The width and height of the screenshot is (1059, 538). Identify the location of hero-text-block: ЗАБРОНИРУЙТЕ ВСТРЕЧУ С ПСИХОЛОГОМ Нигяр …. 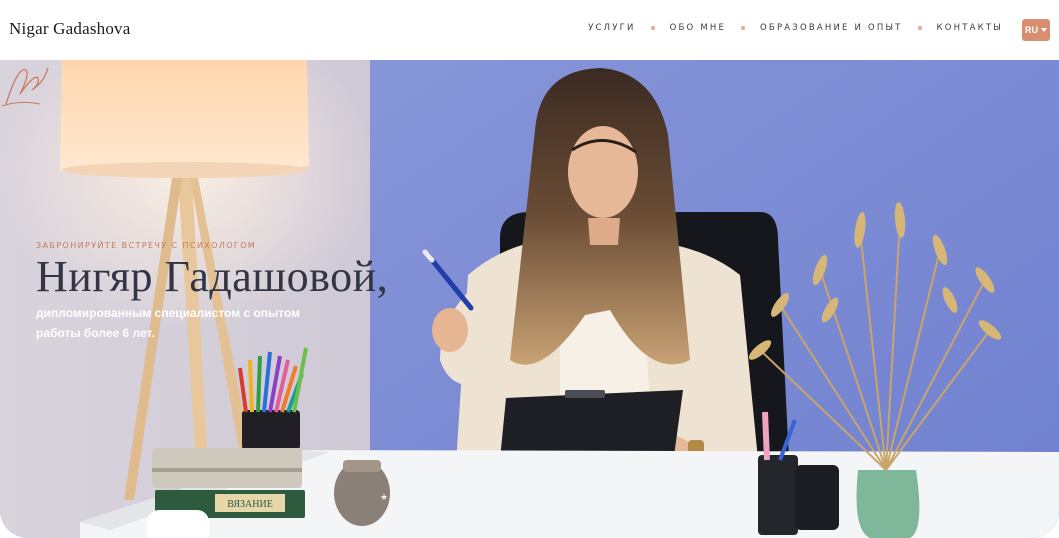
(212, 292).